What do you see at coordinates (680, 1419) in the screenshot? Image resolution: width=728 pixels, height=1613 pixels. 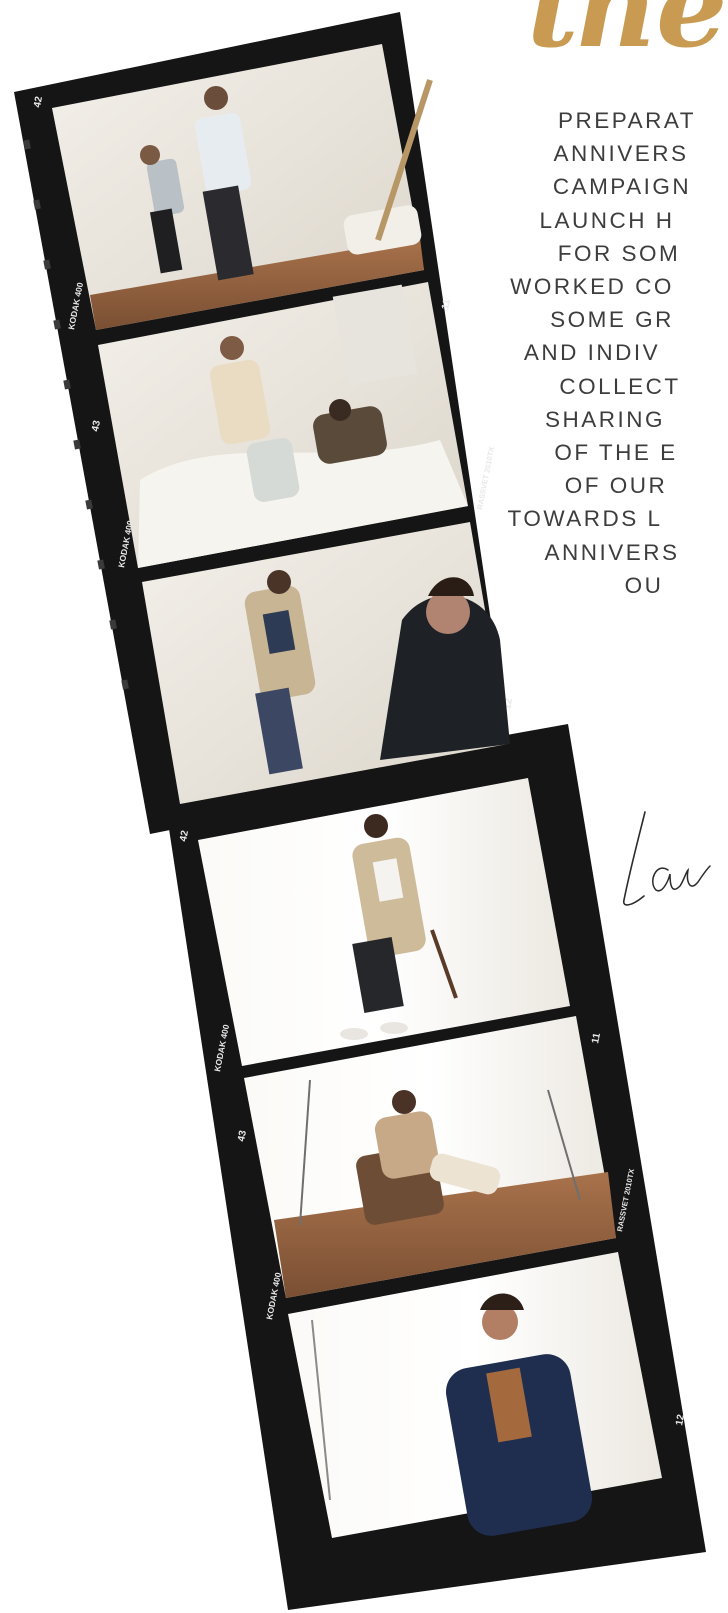 I see `frame-number-label: 12` at bounding box center [680, 1419].